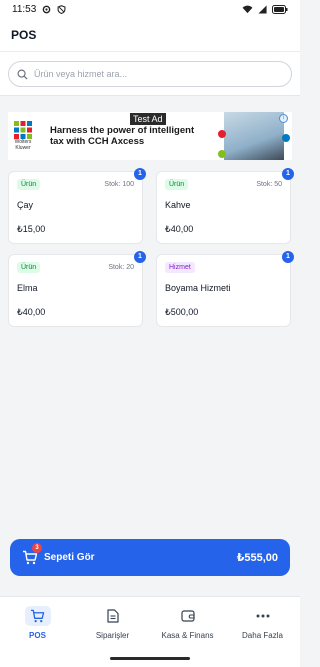 Image resolution: width=320 pixels, height=667 pixels. I want to click on cart-left: 3 Sepeti Gör, so click(58, 554).